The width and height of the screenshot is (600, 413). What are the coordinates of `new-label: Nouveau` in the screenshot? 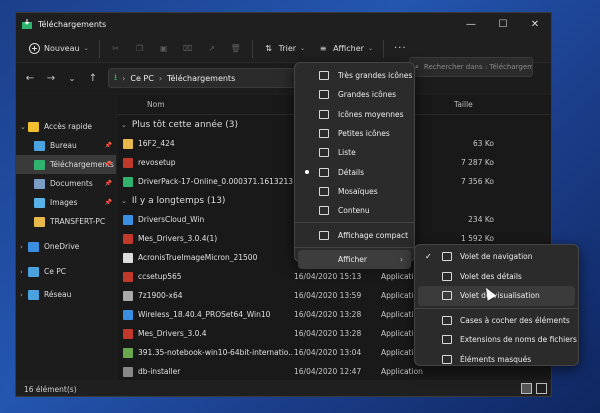 It's located at (62, 48).